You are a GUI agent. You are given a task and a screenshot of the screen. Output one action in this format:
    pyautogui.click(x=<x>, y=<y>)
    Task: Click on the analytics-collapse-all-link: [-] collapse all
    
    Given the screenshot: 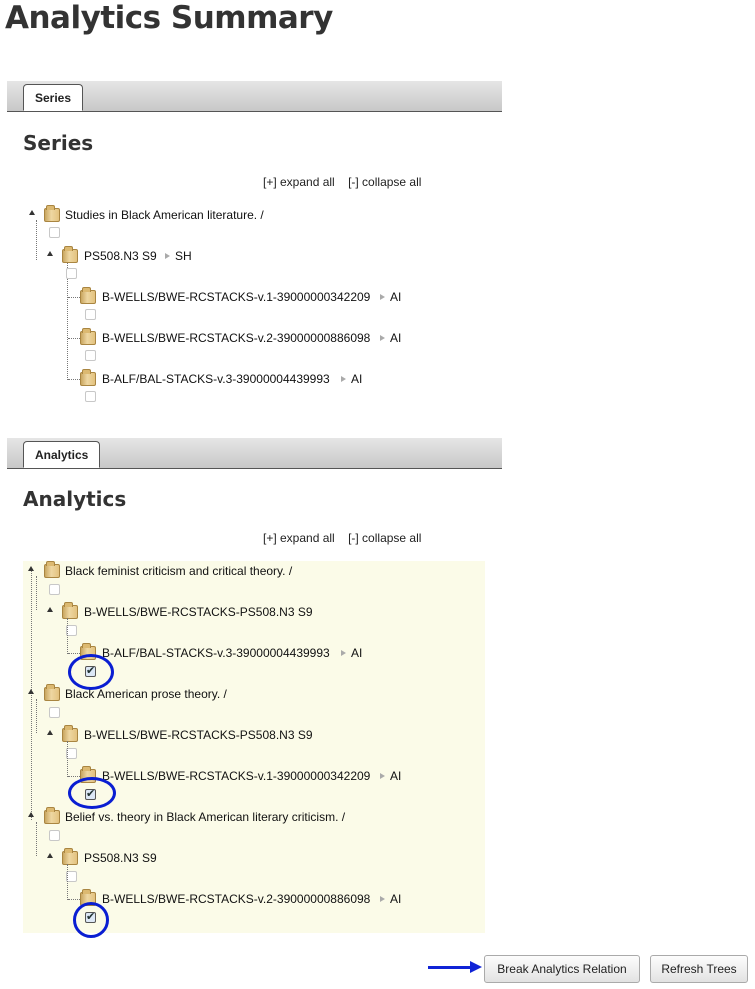 What is the action you would take?
    pyautogui.click(x=384, y=538)
    